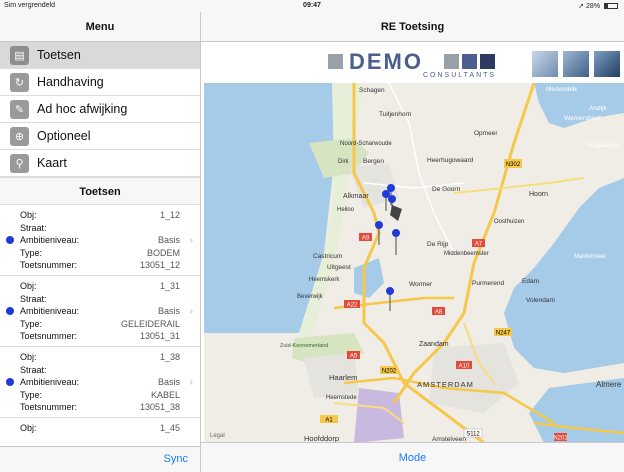 The width and height of the screenshot is (624, 472). What do you see at coordinates (379, 415) in the screenshot?
I see `airport-area` at bounding box center [379, 415].